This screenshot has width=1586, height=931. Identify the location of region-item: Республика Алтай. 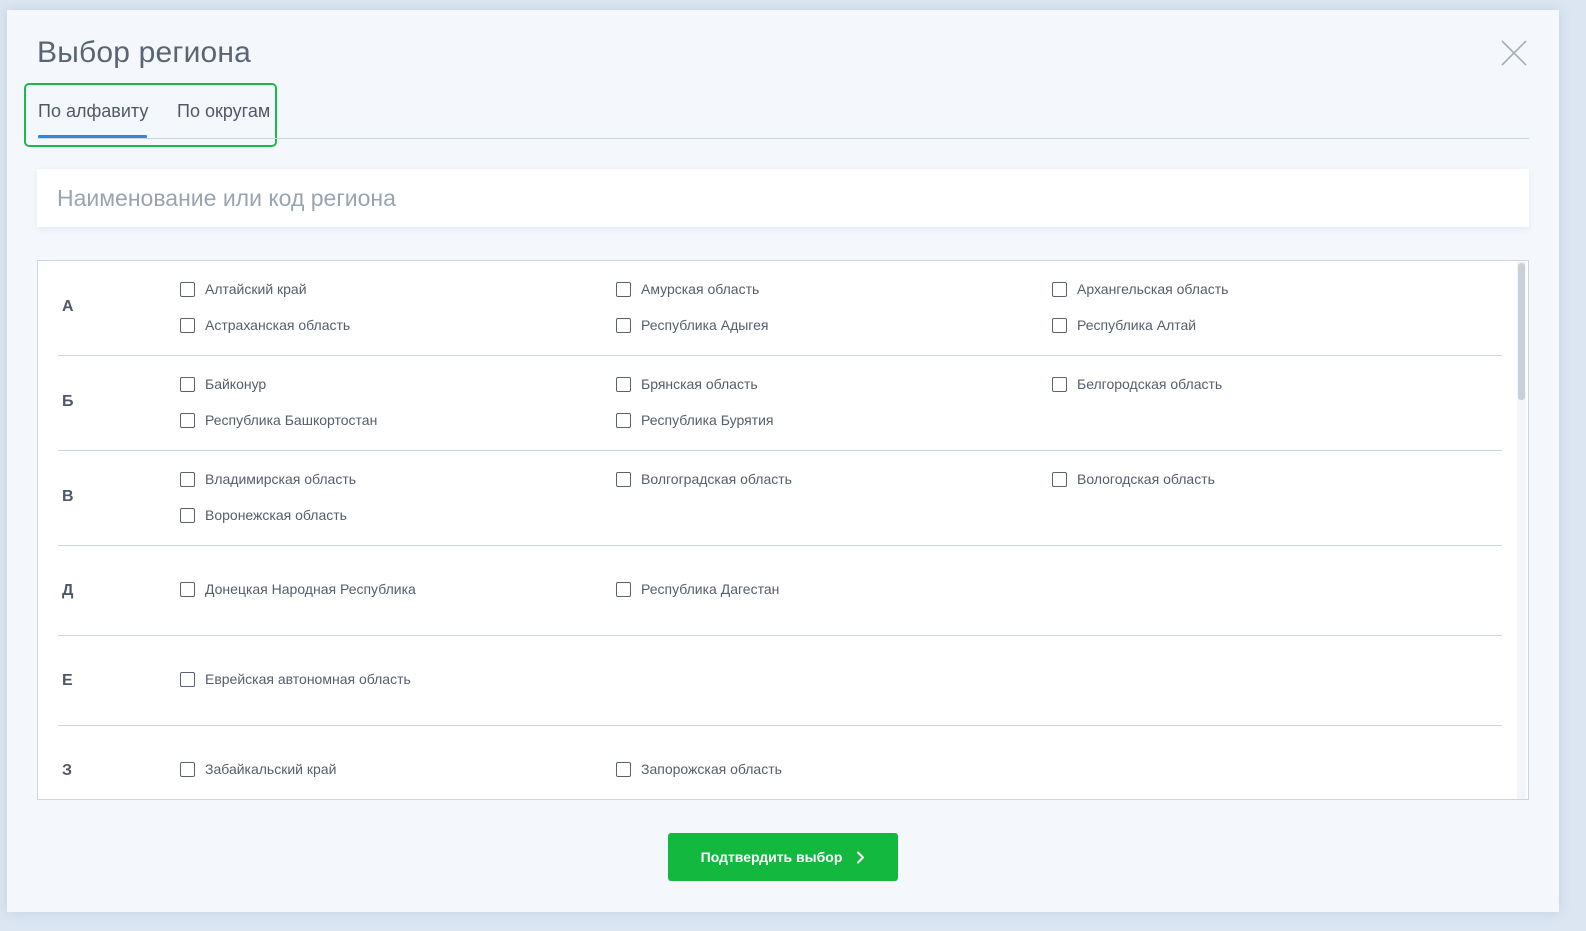
(1124, 325).